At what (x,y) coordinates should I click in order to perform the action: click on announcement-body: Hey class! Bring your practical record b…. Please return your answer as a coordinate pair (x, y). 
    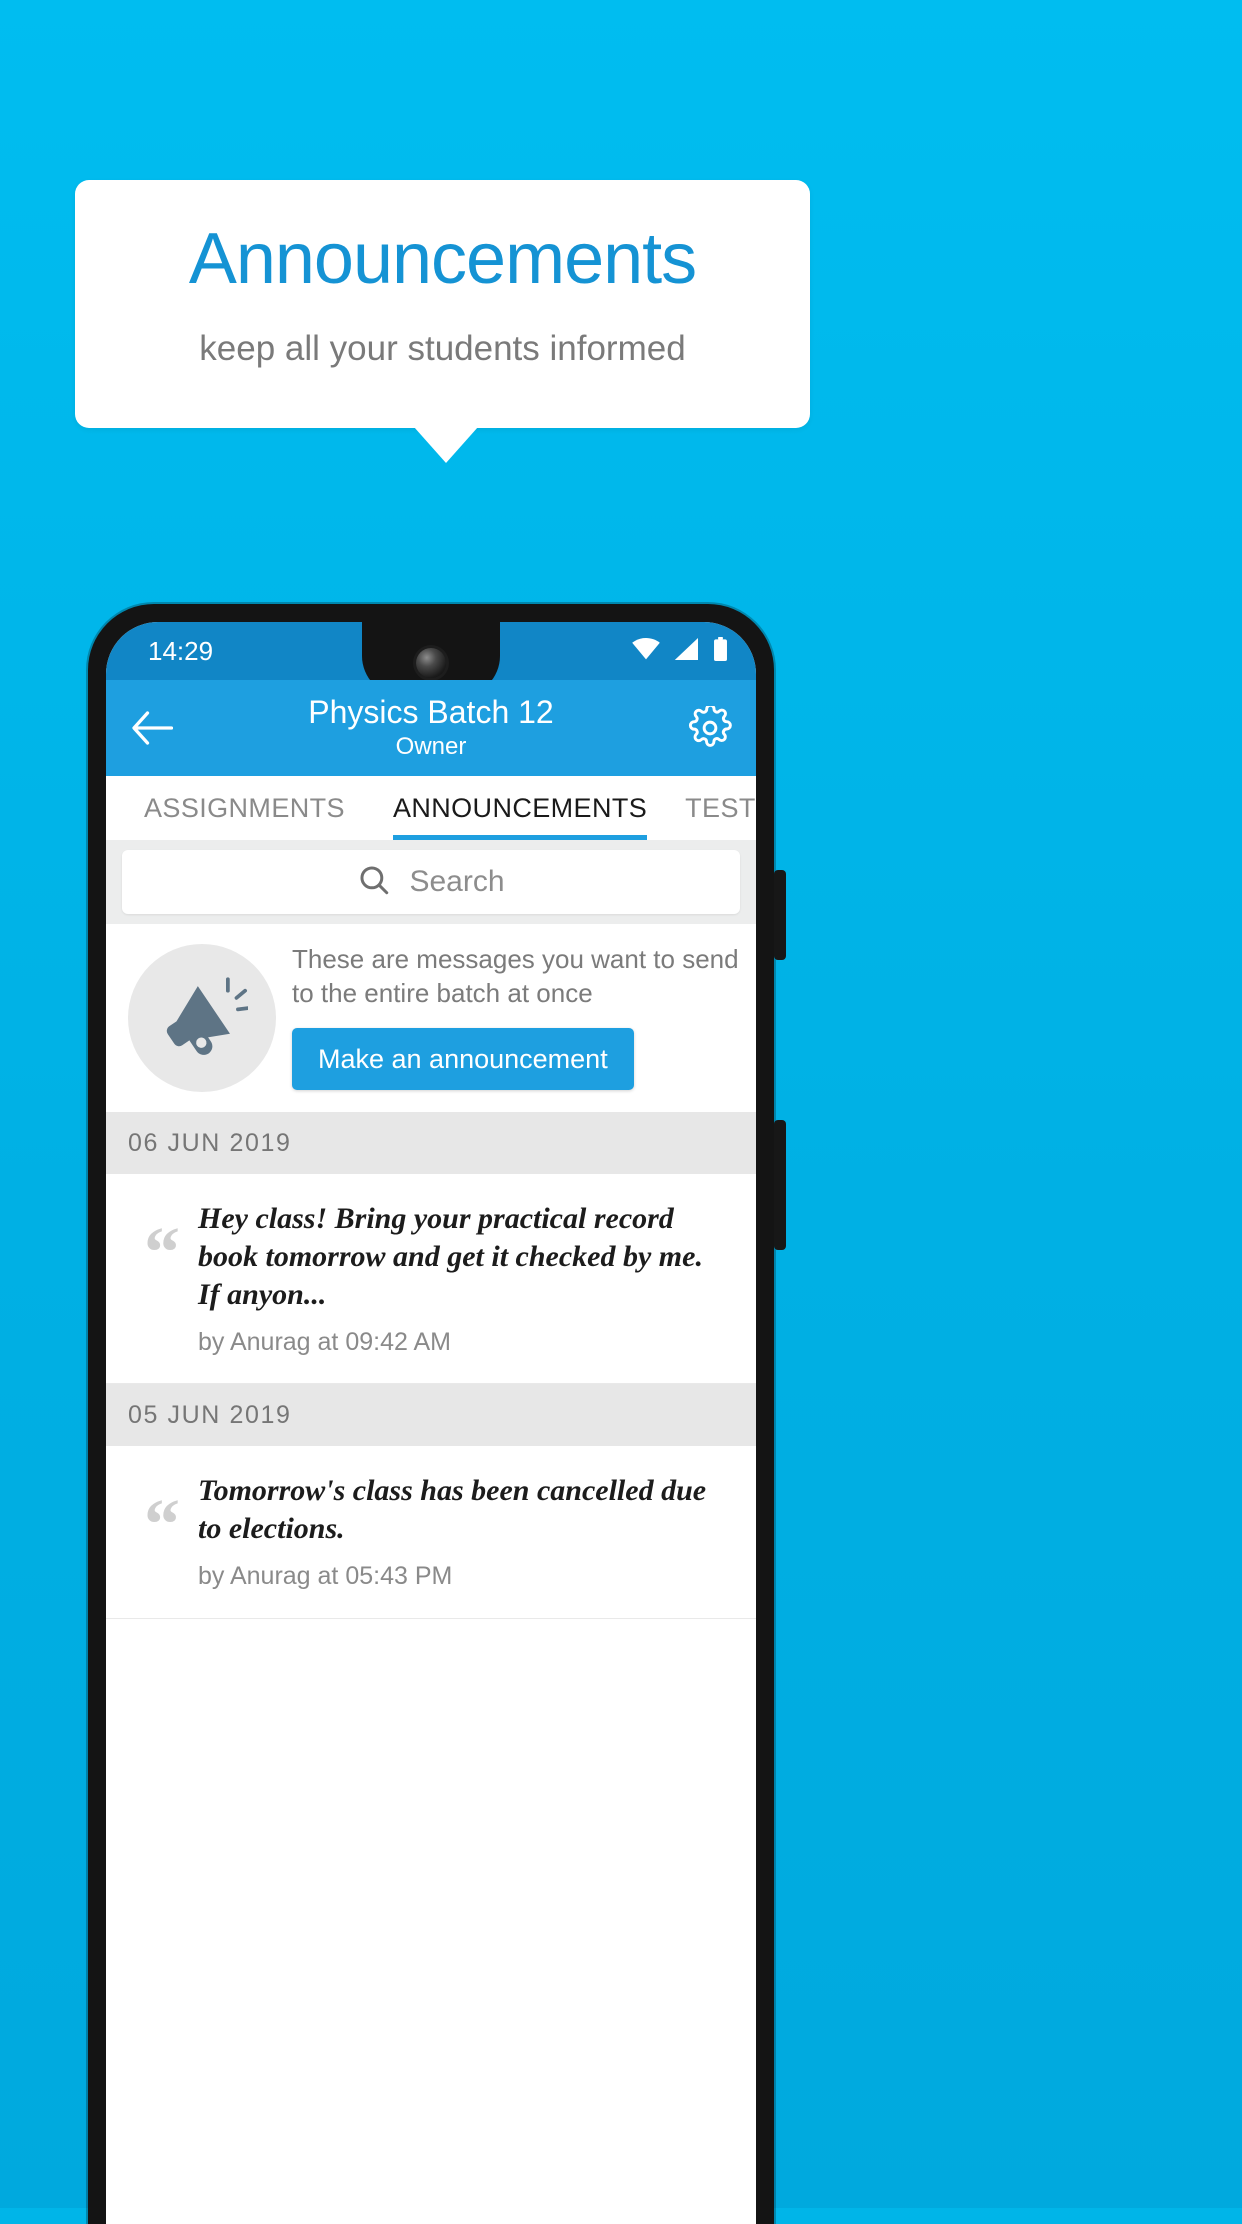
    Looking at the image, I should click on (467, 1278).